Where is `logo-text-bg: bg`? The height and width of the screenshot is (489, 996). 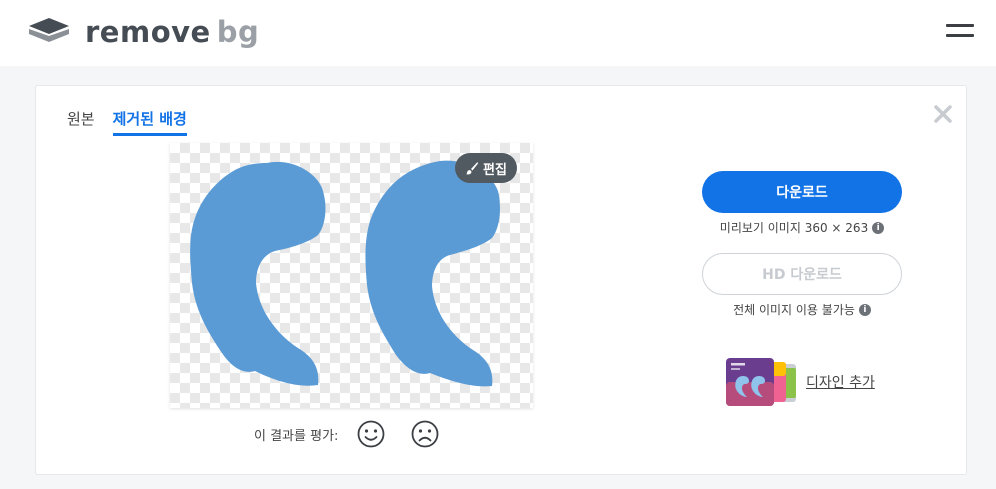
logo-text-bg: bg is located at coordinates (238, 32).